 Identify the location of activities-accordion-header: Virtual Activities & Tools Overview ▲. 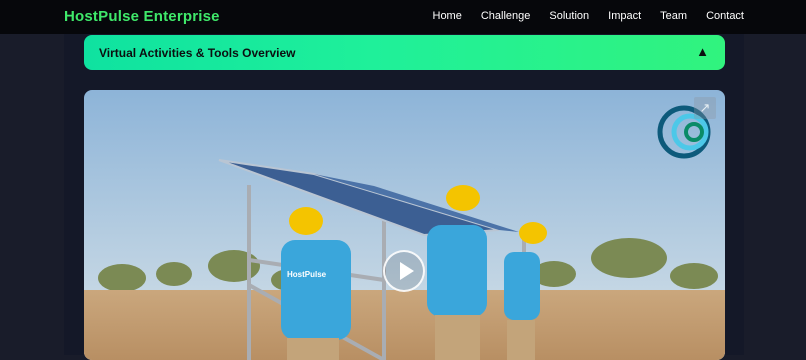
(404, 52).